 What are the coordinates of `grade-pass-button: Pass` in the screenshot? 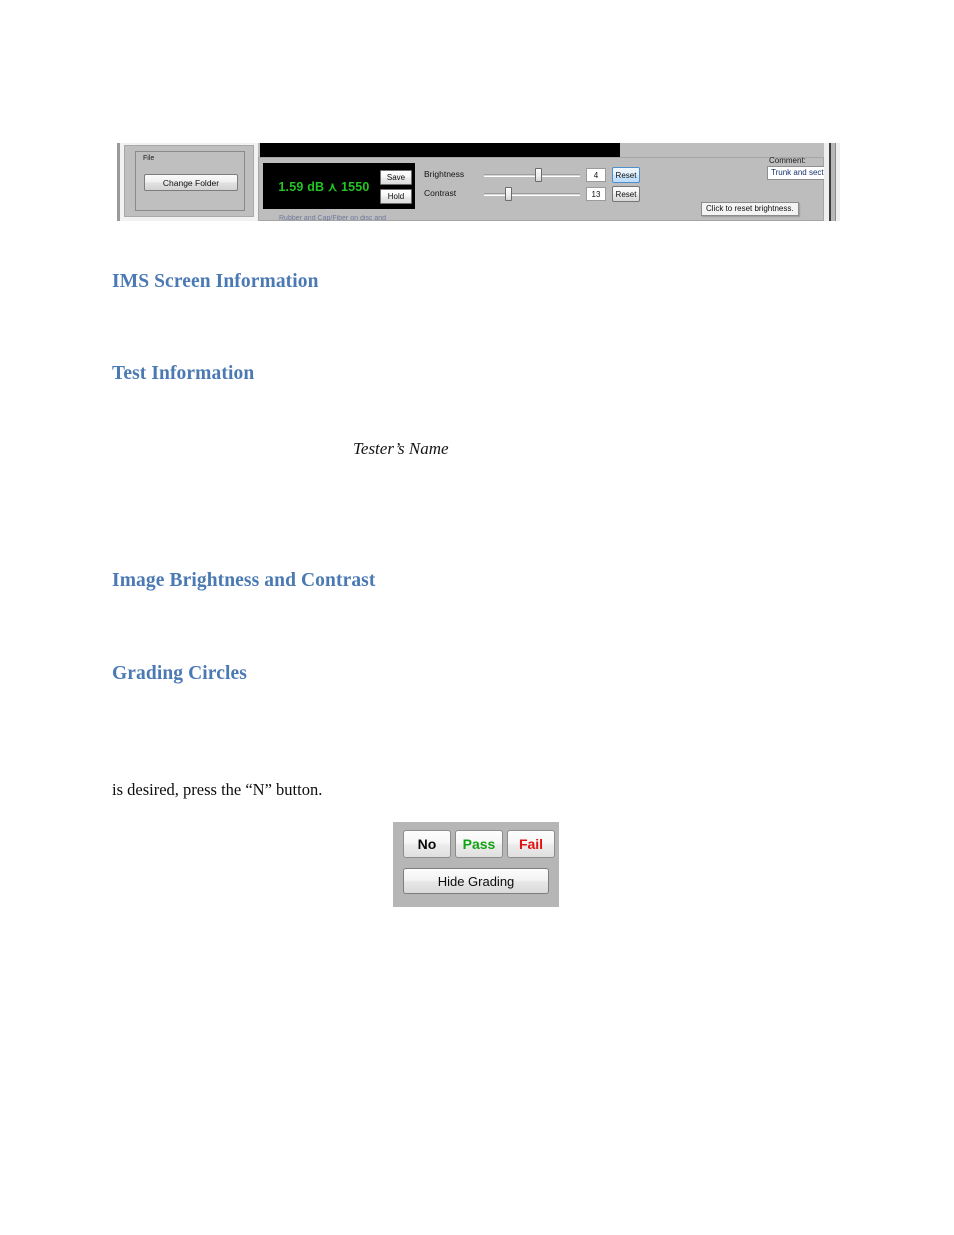 It's located at (479, 844).